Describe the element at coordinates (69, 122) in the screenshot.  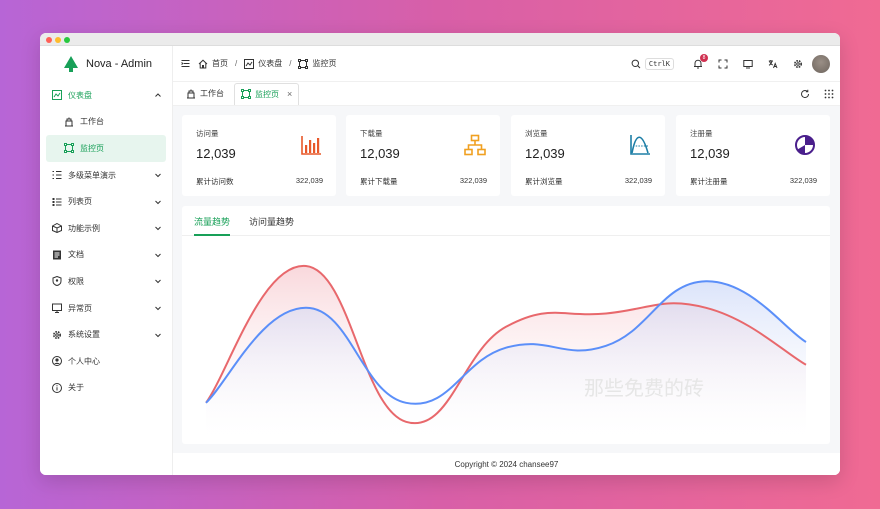
I see `workbench-icon` at that location.